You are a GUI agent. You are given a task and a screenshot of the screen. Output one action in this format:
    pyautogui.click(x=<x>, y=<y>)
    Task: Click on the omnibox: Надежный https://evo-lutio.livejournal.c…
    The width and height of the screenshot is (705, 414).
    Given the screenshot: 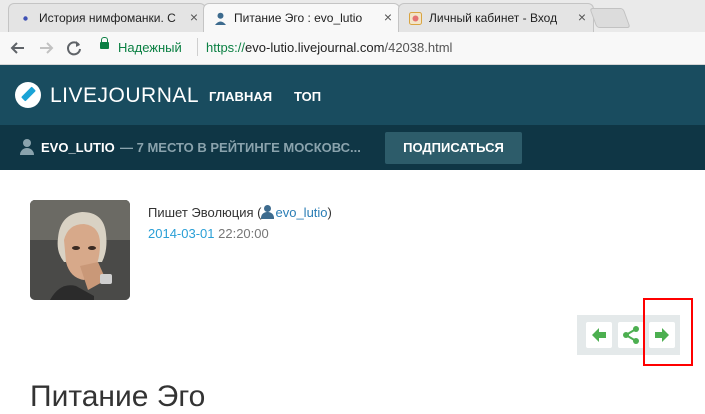 What is the action you would take?
    pyautogui.click(x=400, y=48)
    